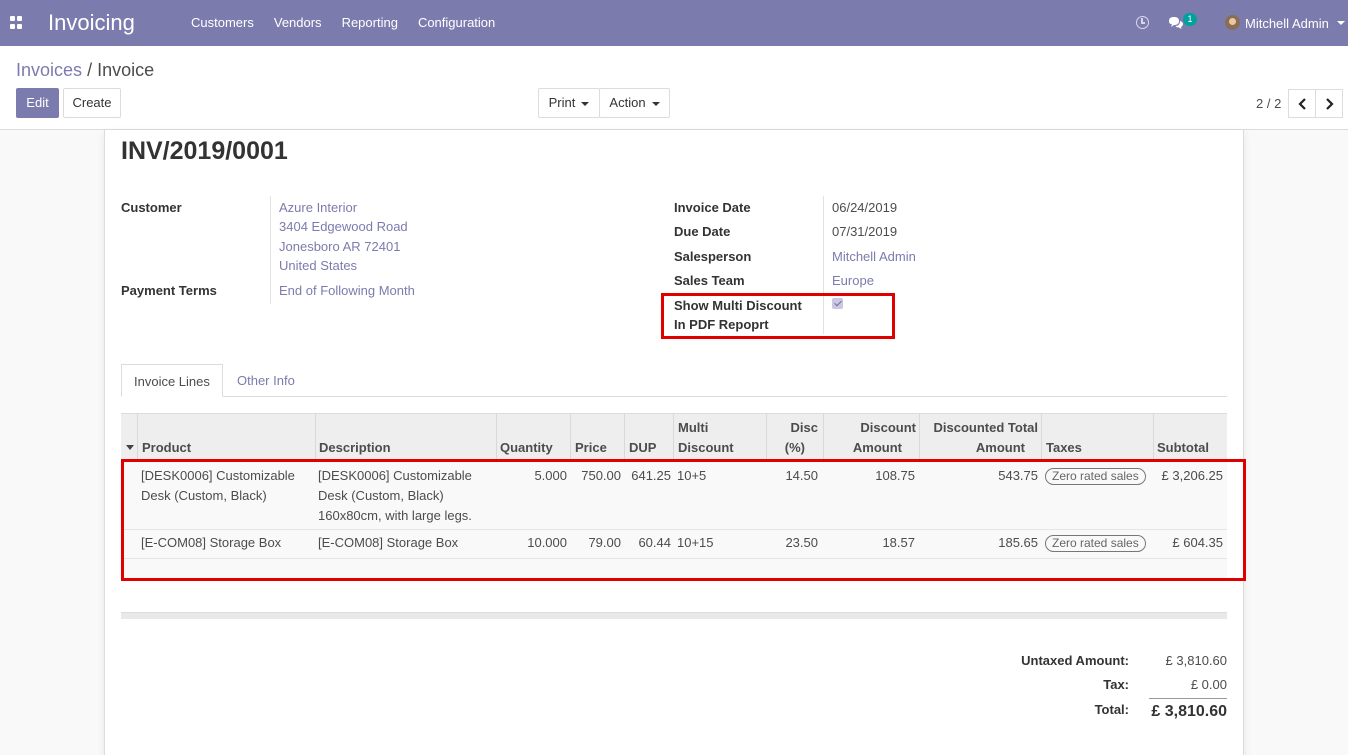 The height and width of the screenshot is (755, 1348). What do you see at coordinates (981, 428) in the screenshot?
I see `col-header-discounted-total: Discounted Total` at bounding box center [981, 428].